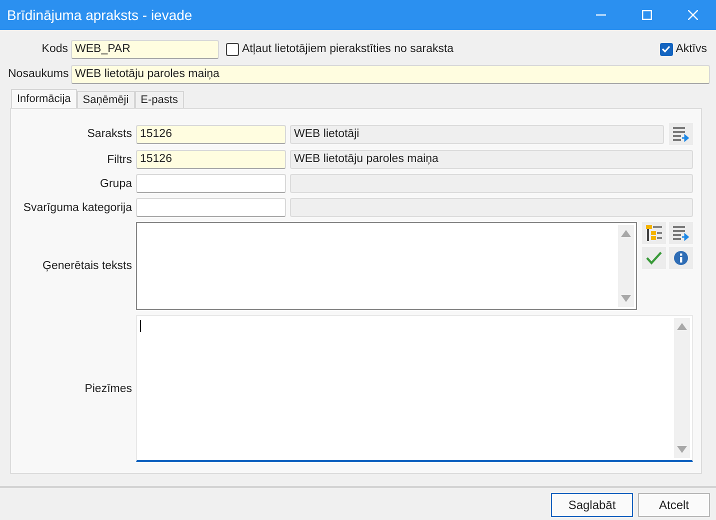  What do you see at coordinates (87, 266) in the screenshot?
I see `field-label: Ģenerētais teksts` at bounding box center [87, 266].